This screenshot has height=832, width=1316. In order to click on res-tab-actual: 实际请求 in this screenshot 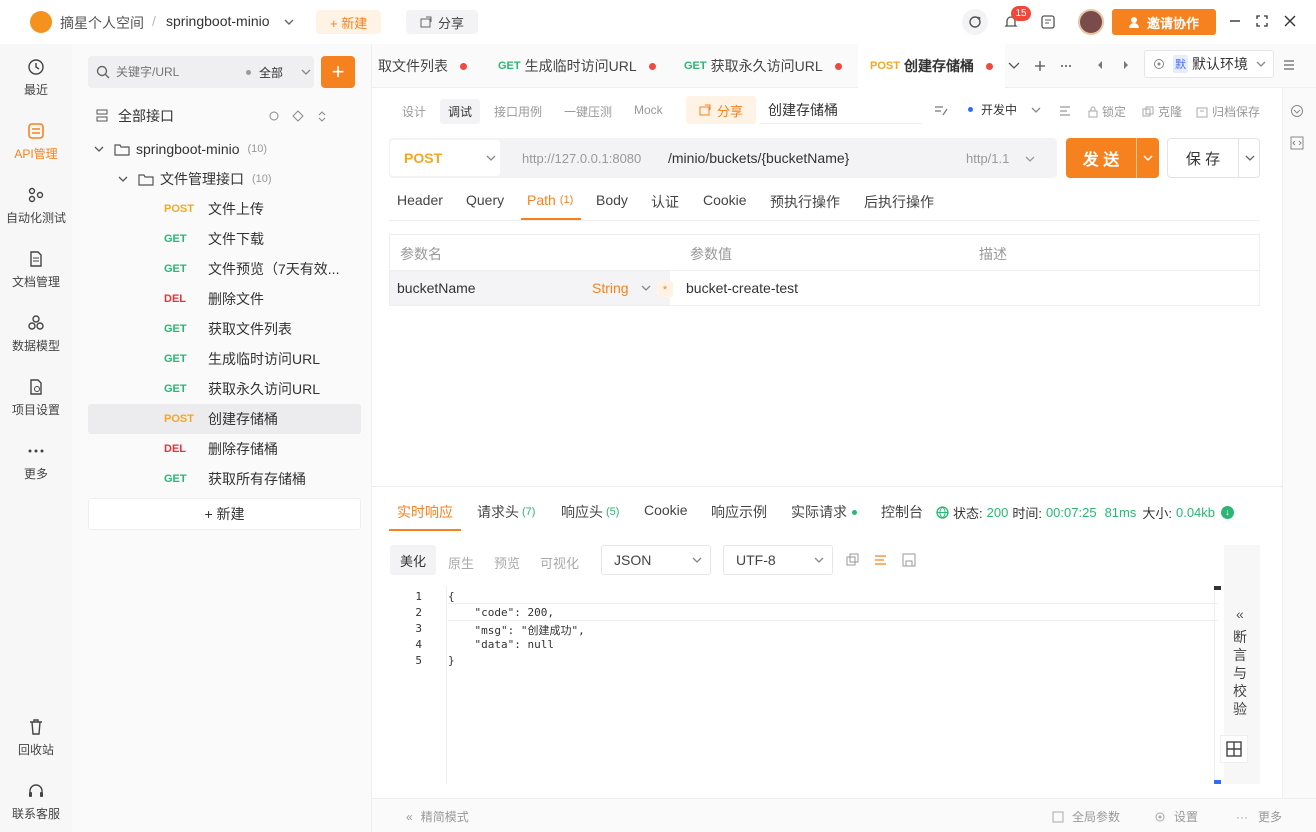, I will do `click(824, 512)`.